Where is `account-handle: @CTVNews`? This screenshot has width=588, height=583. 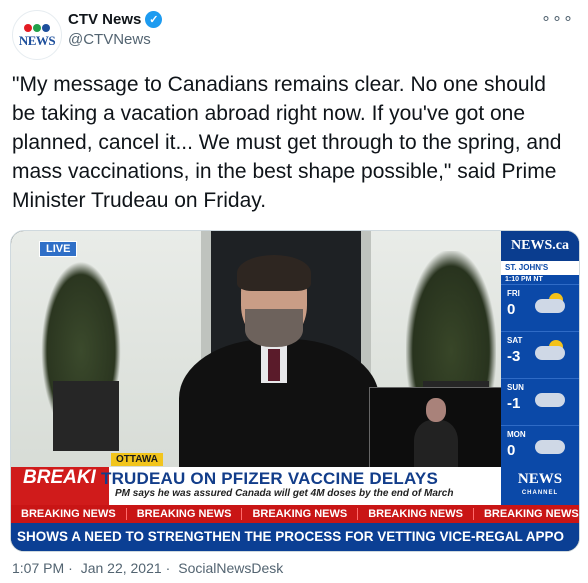
account-handle: @CTVNews is located at coordinates (109, 39).